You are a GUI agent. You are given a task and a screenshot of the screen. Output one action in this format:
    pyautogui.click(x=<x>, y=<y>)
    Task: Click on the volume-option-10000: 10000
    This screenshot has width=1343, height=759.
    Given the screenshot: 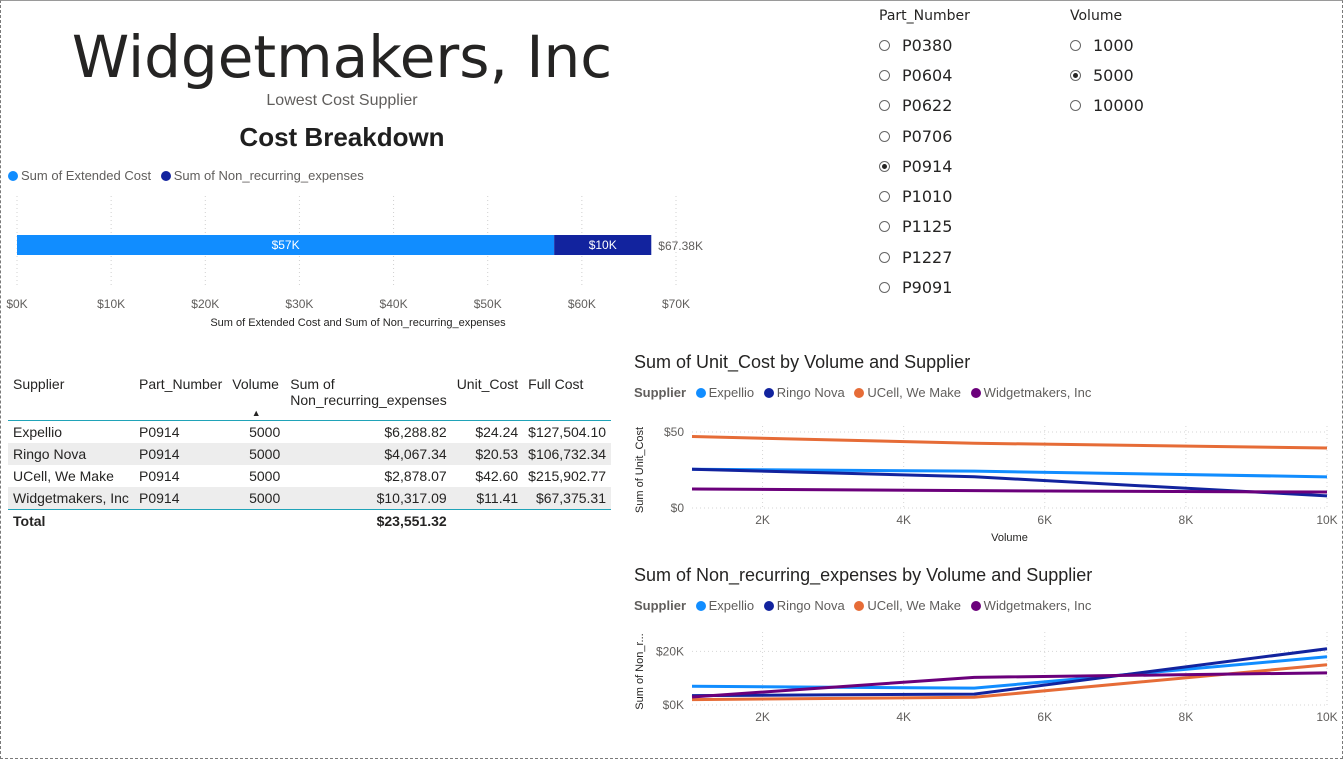 What is the action you would take?
    pyautogui.click(x=1160, y=106)
    